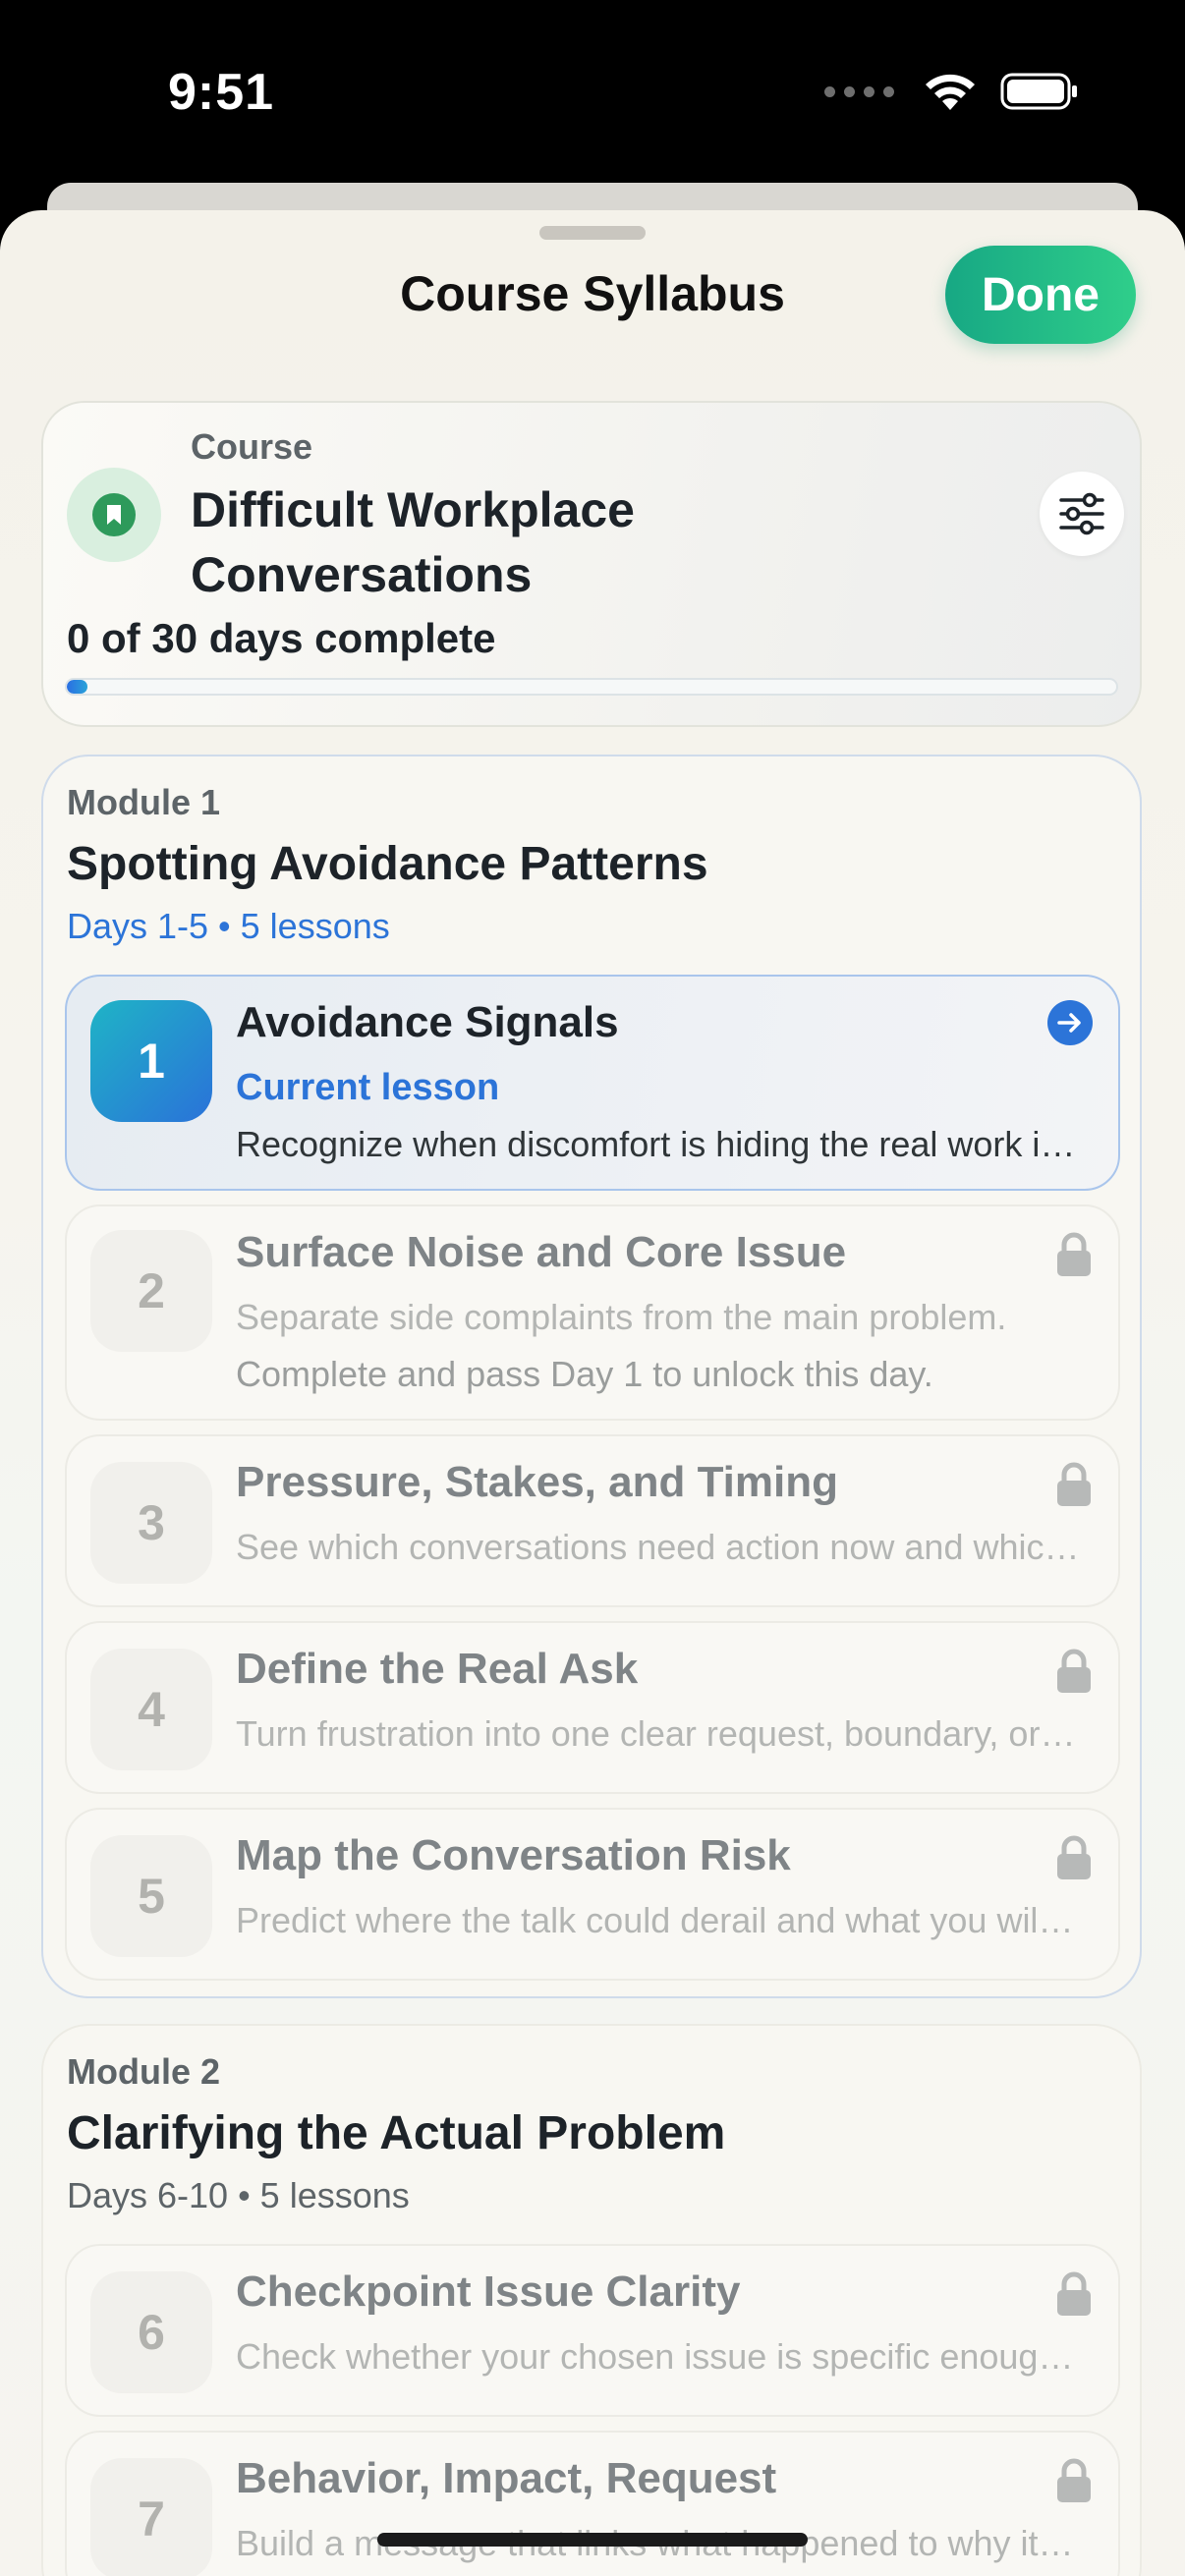  What do you see at coordinates (438, 1669) in the screenshot?
I see `lesson-title: Define the Real Ask` at bounding box center [438, 1669].